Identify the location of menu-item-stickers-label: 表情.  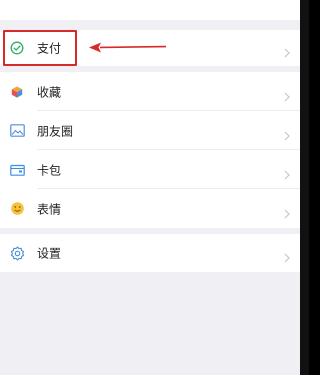
(49, 209).